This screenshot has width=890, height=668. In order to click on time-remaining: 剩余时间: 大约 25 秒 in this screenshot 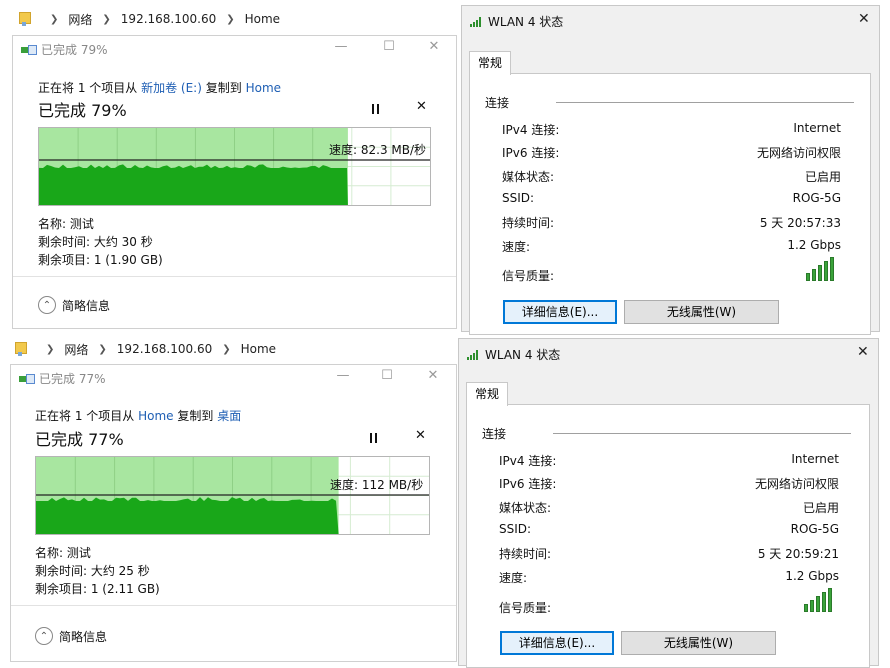, I will do `click(92, 571)`.